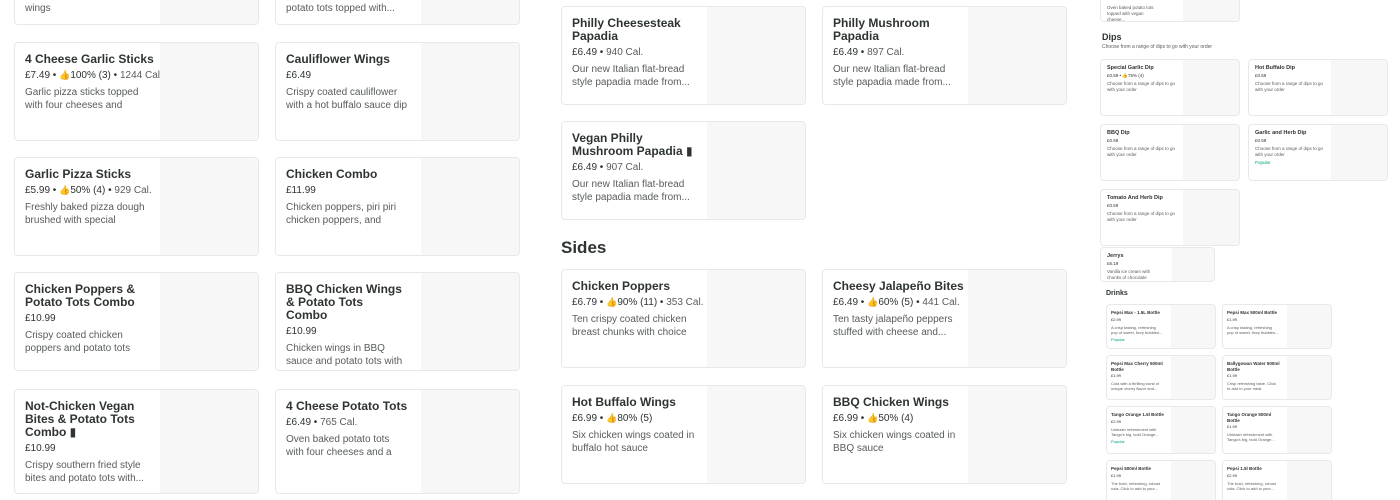 This screenshot has width=1400, height=500. I want to click on item-name: Chicken Combo, so click(332, 174).